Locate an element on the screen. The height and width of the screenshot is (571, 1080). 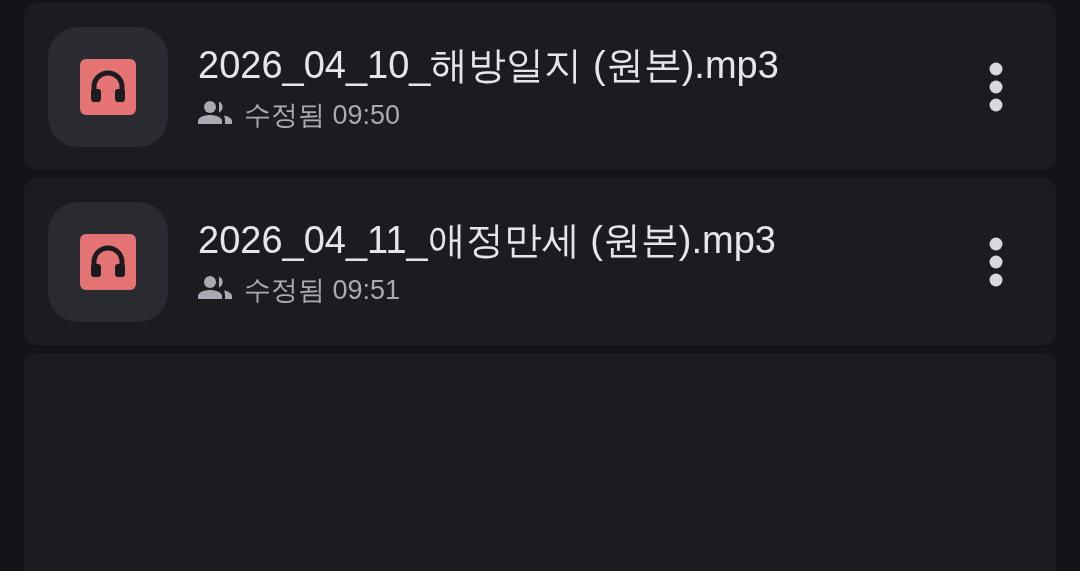
file-name: 2026_04_10_해방일지 (원본).mp3 is located at coordinates (488, 65).